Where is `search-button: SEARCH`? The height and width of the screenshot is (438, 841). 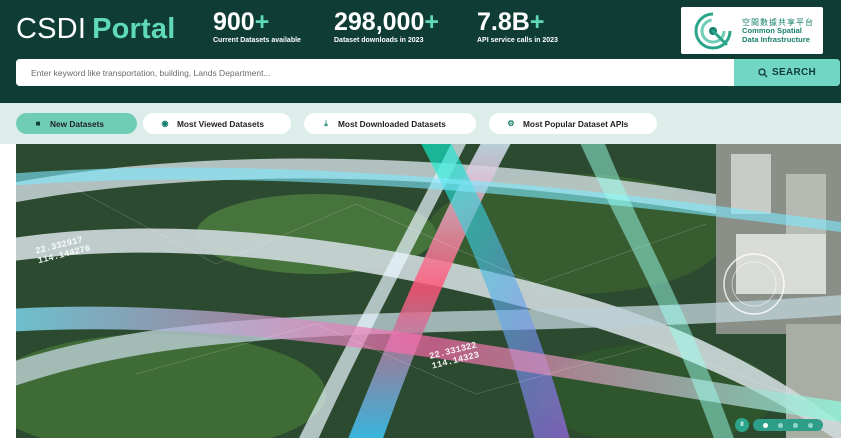
search-button: SEARCH is located at coordinates (787, 72).